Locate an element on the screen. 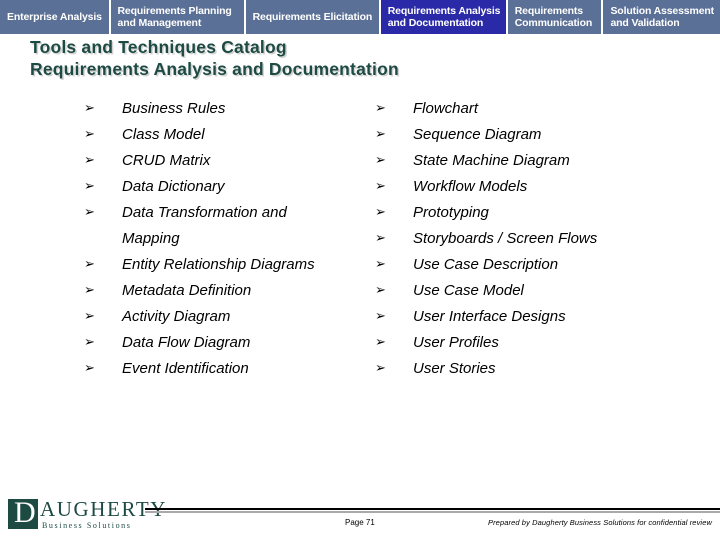  list-item: ➢ Use Case Description is located at coordinates (535, 265).